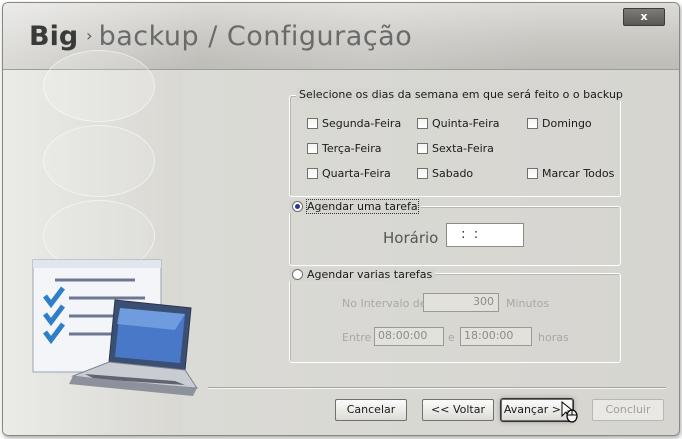  What do you see at coordinates (458, 410) in the screenshot?
I see `back-button: << Voltar` at bounding box center [458, 410].